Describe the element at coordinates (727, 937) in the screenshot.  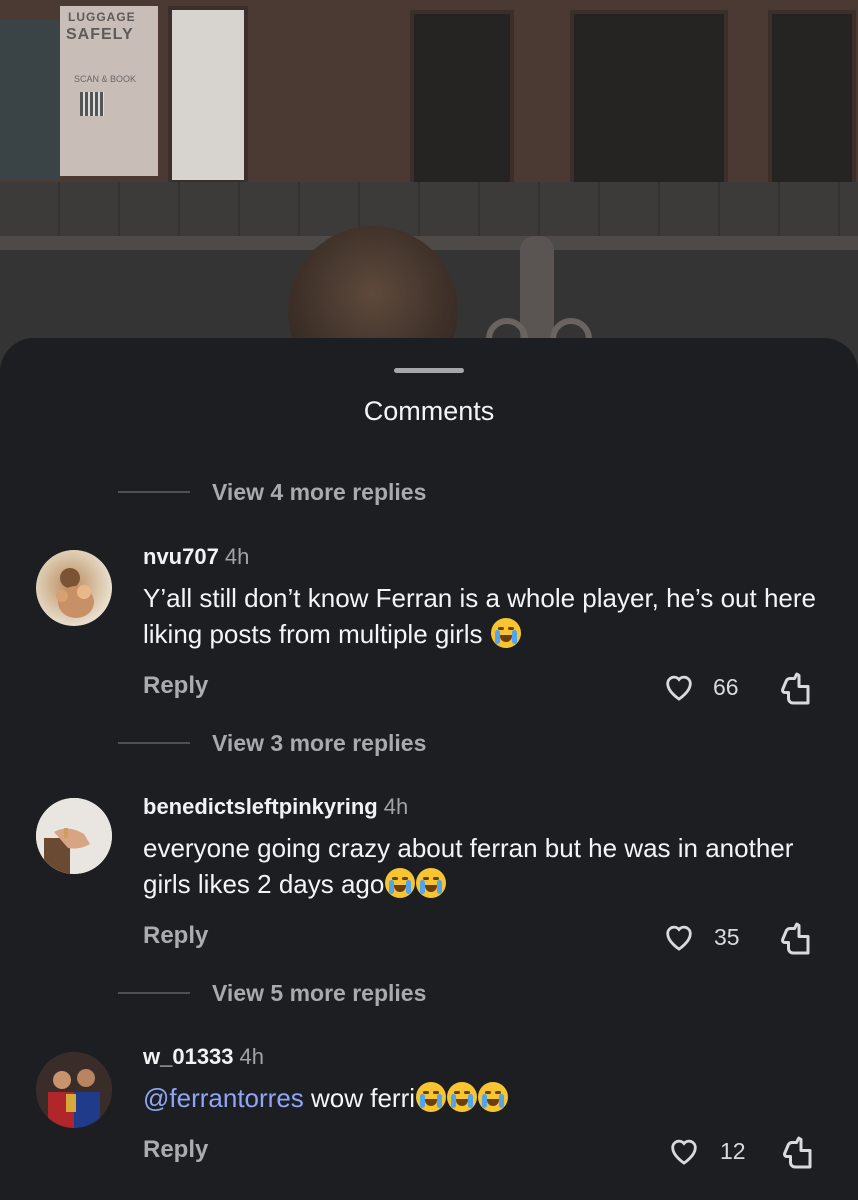
I see `like-count: 35` at that location.